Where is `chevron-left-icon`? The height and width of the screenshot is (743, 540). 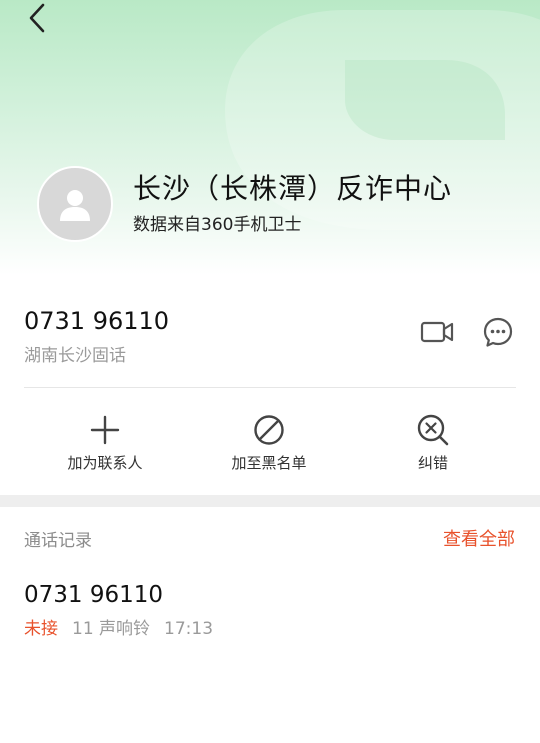
chevron-left-icon is located at coordinates (37, 18).